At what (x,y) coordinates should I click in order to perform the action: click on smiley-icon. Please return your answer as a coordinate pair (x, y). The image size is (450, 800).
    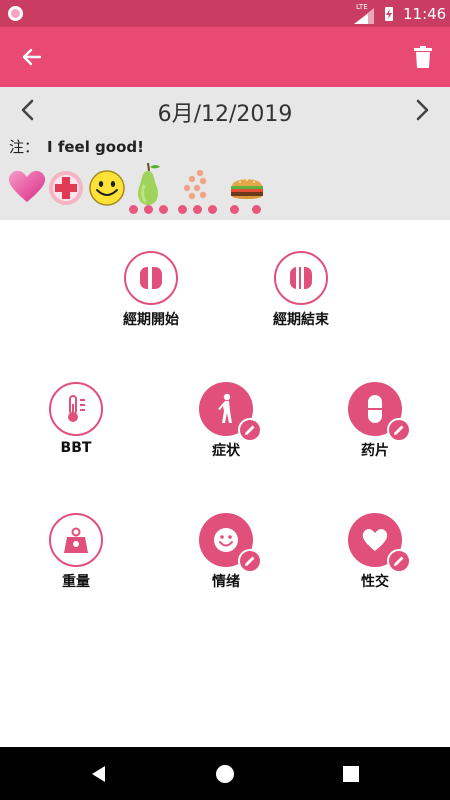
    Looking at the image, I should click on (226, 540).